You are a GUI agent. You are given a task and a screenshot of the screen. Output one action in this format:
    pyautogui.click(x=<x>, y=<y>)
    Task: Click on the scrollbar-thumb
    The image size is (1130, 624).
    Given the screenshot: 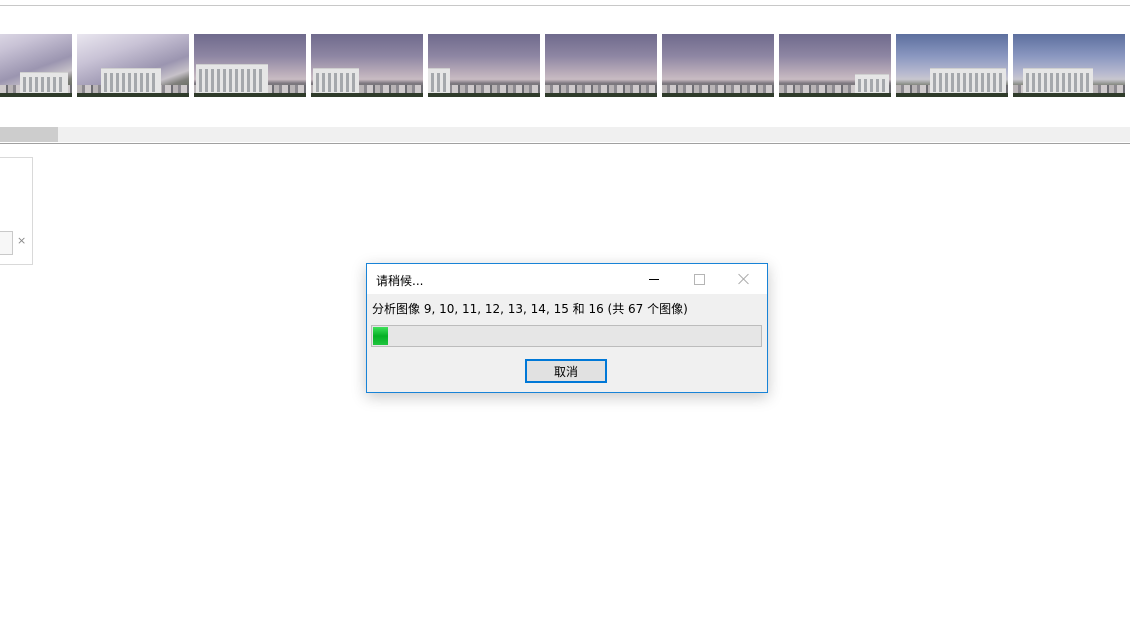 What is the action you would take?
    pyautogui.click(x=29, y=134)
    